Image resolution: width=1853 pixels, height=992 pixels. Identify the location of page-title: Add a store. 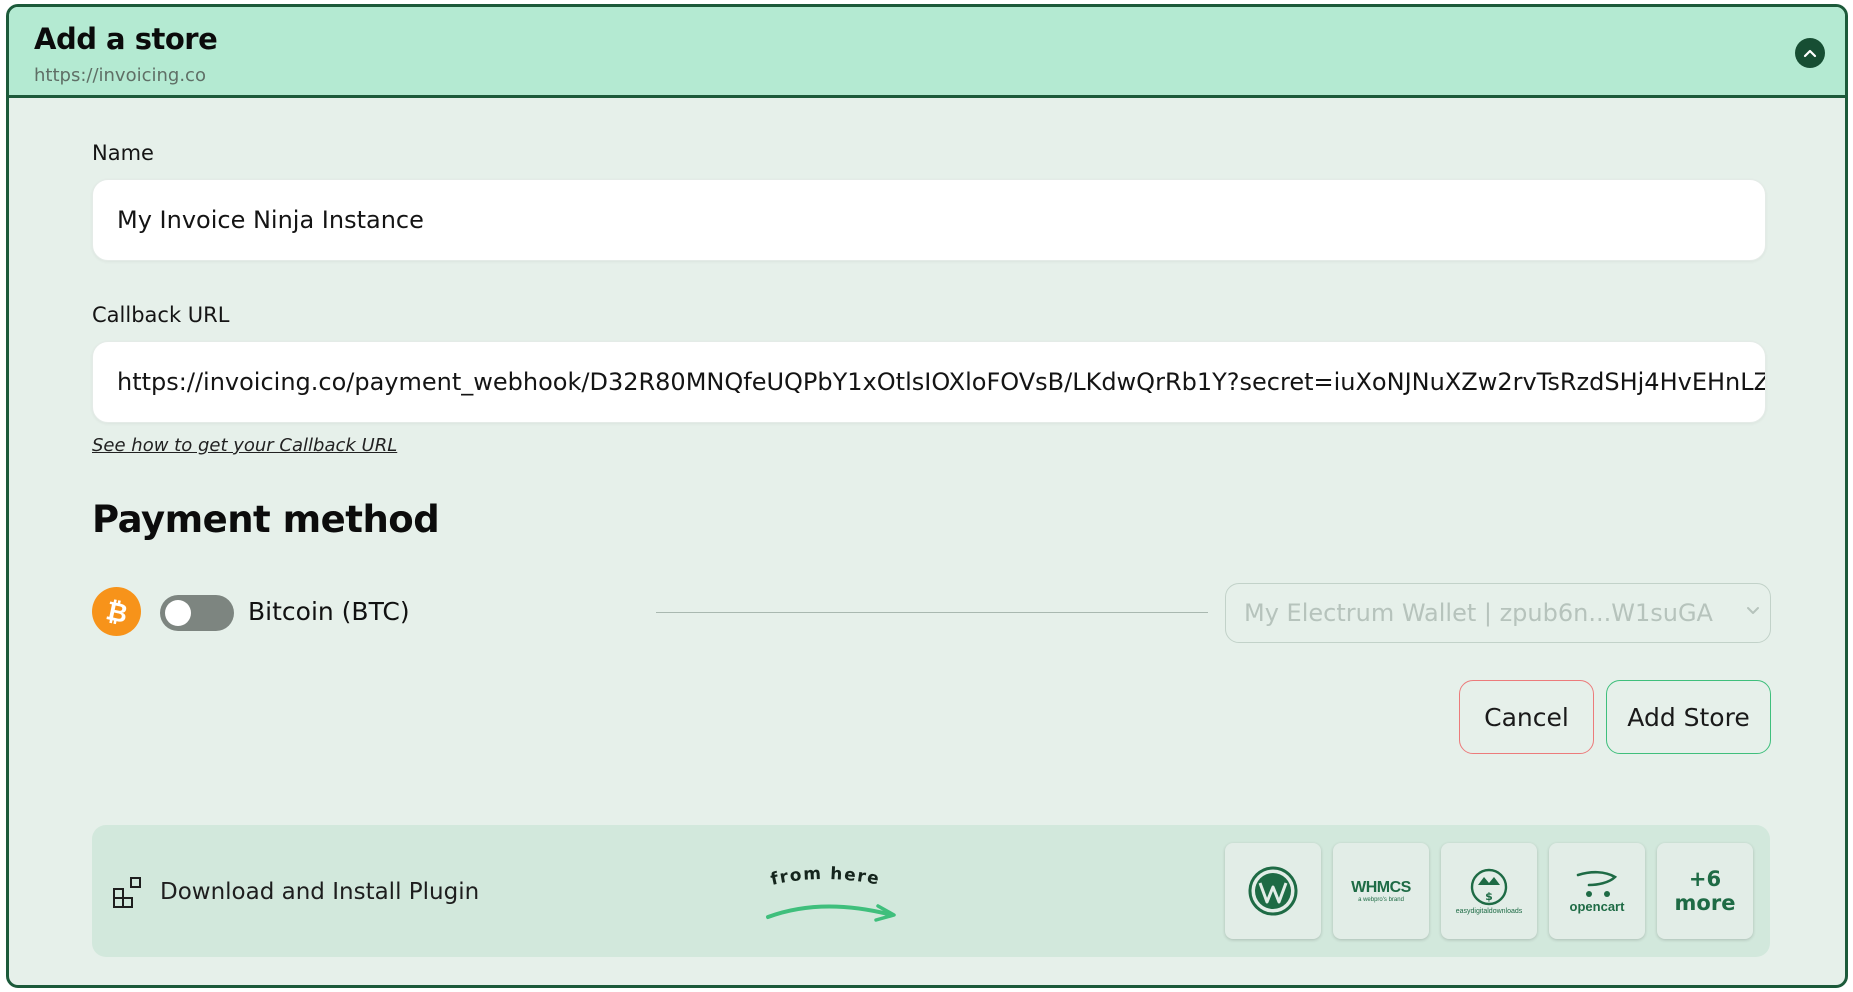
(126, 39).